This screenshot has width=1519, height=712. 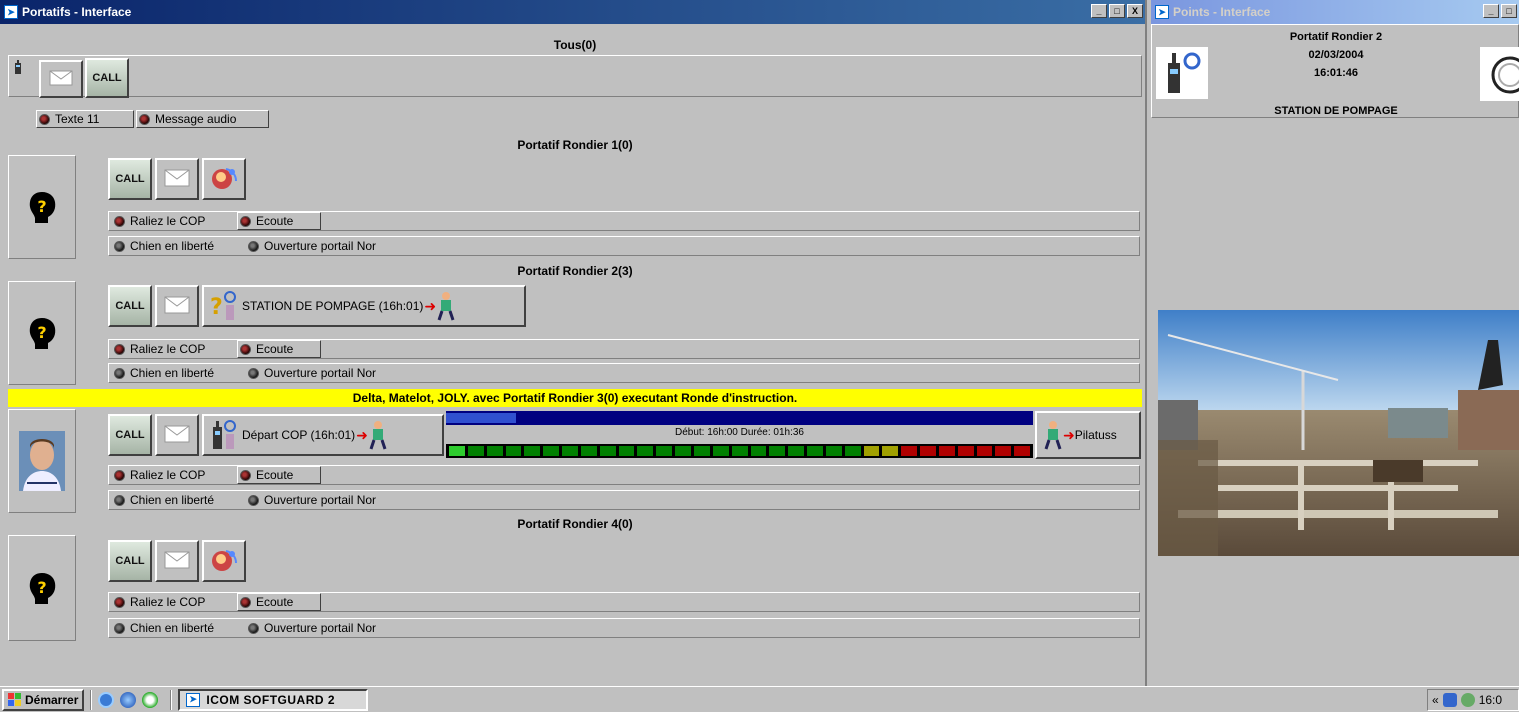 I want to click on radio-device-icon, so click(x=18, y=68).